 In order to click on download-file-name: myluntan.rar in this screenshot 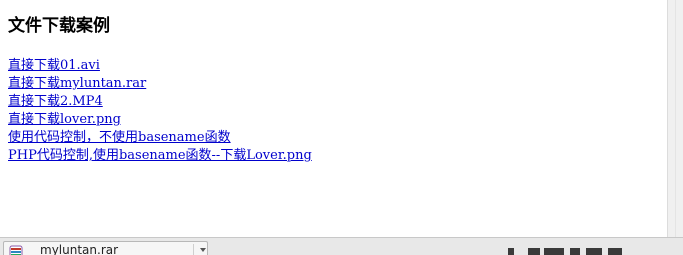, I will do `click(79, 249)`.